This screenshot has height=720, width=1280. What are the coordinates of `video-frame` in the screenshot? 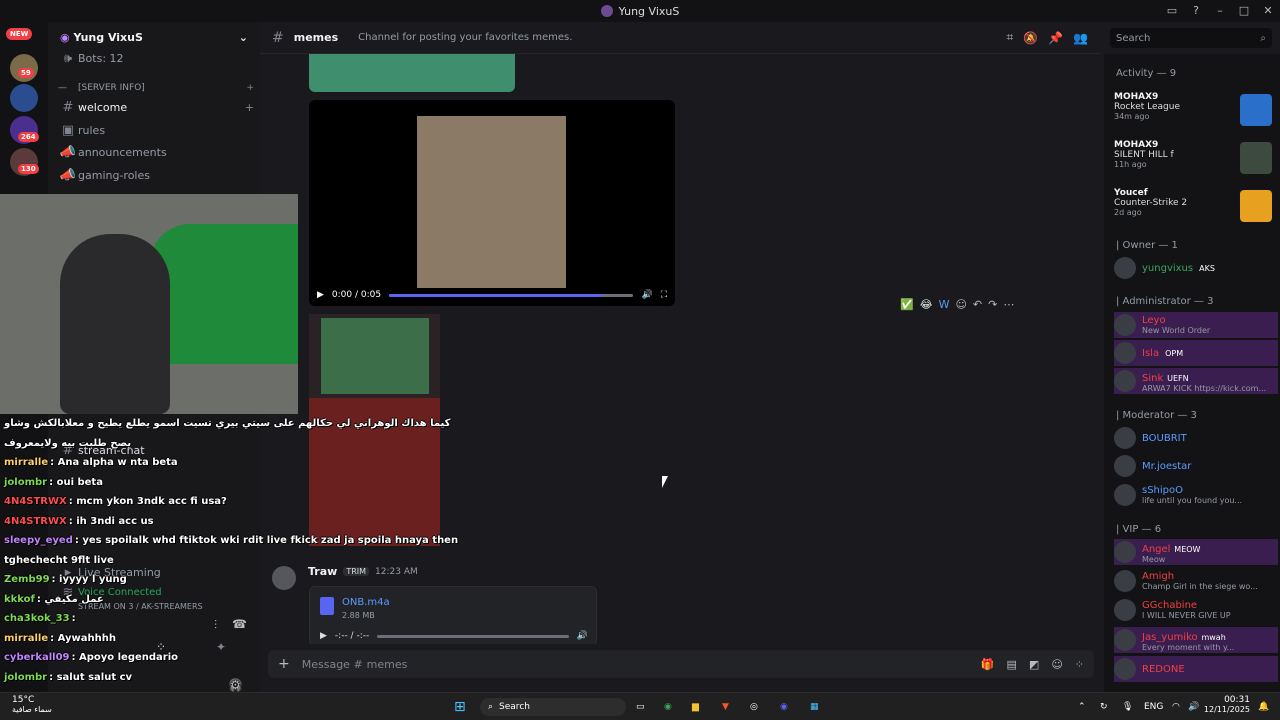 It's located at (491, 202).